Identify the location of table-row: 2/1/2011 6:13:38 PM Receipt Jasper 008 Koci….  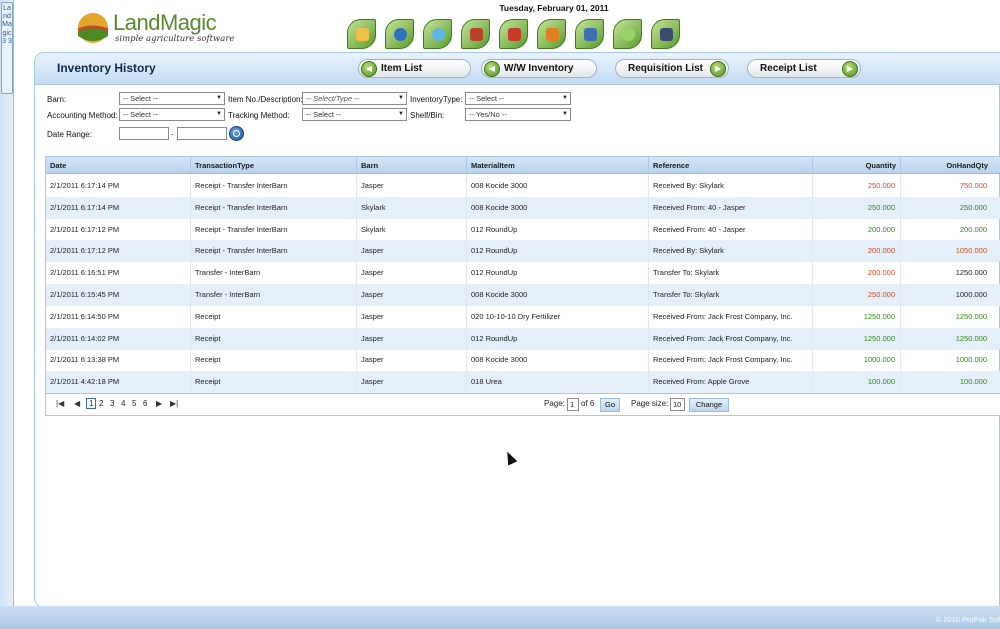
(523, 360).